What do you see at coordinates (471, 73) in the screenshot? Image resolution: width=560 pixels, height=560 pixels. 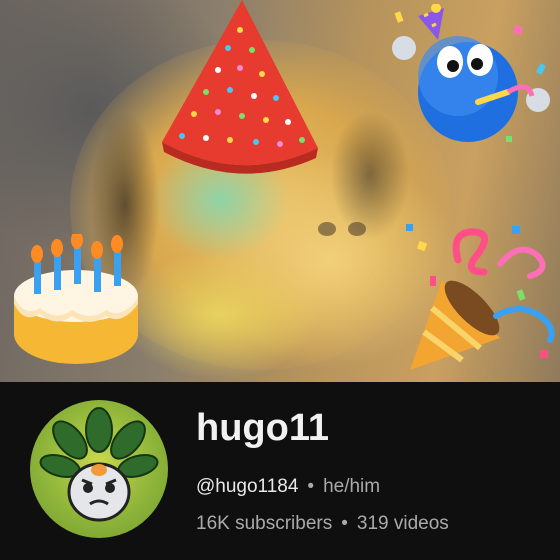 I see `party-emoji-icon` at bounding box center [471, 73].